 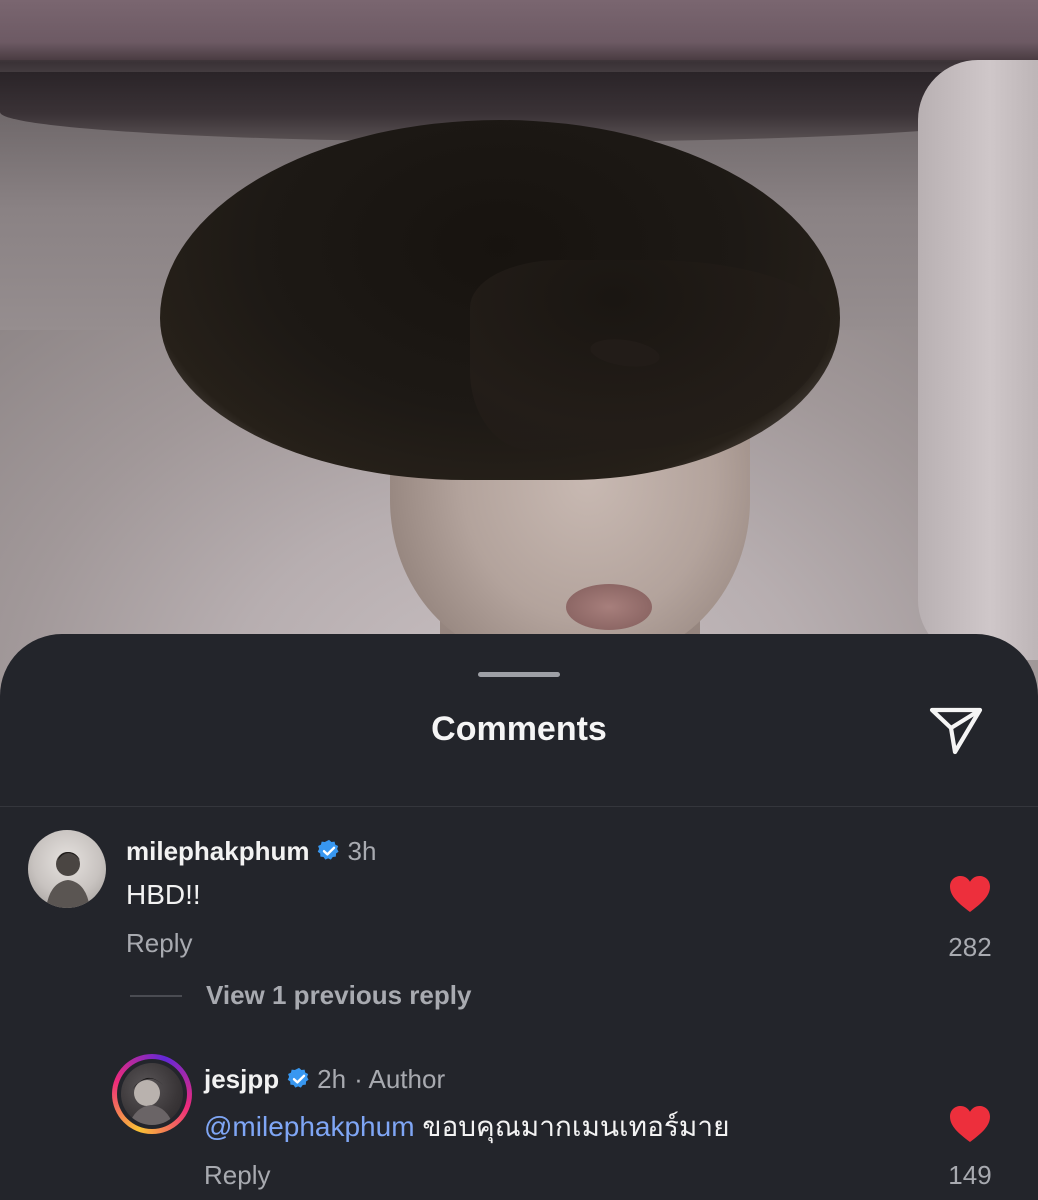 I want to click on verified-badge-icon, so click(x=298, y=1077).